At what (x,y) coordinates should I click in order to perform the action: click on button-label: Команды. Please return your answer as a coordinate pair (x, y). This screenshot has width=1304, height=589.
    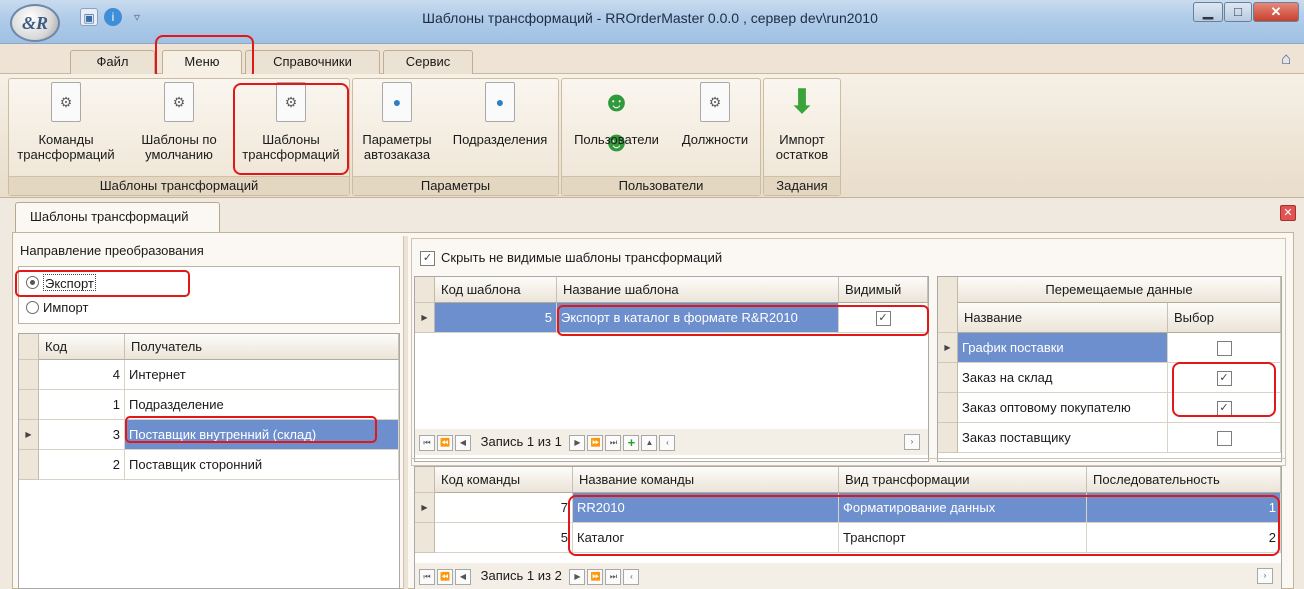
    Looking at the image, I should click on (66, 139).